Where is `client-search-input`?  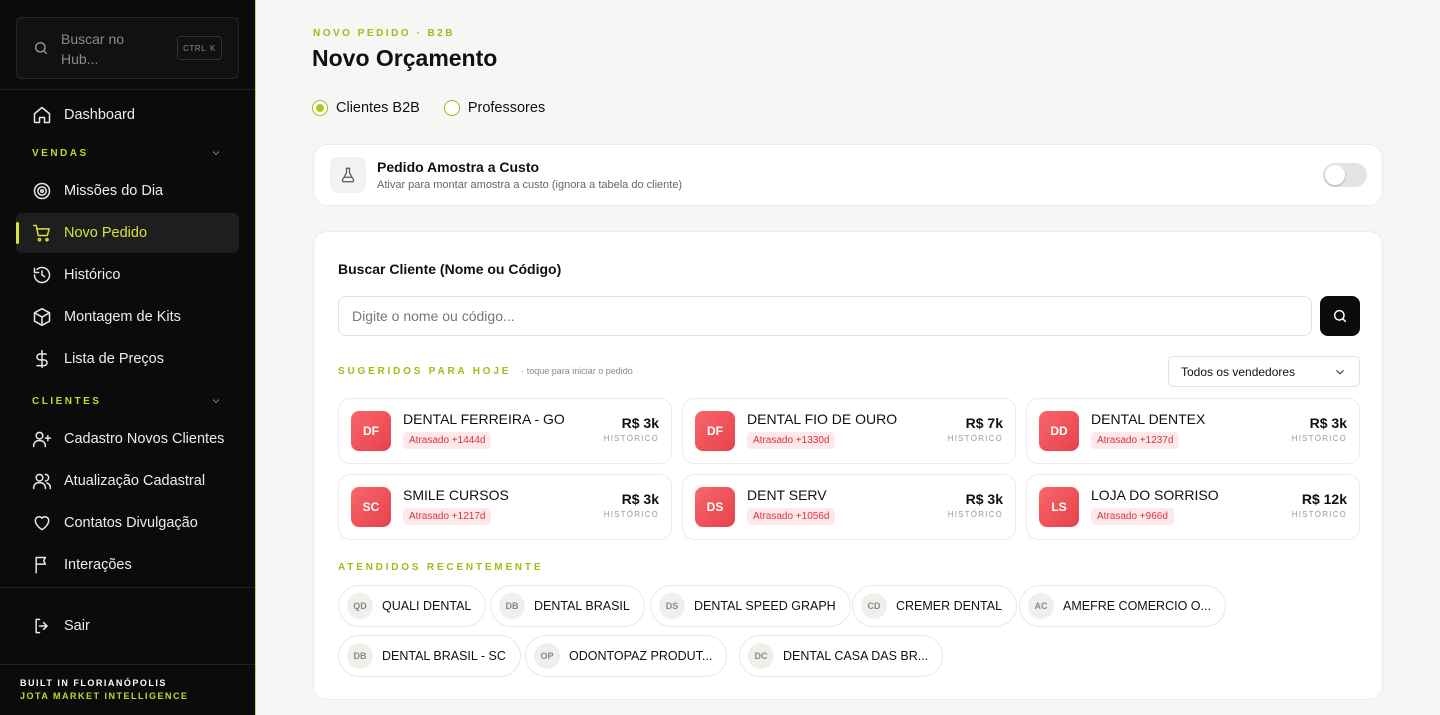
client-search-input is located at coordinates (825, 316).